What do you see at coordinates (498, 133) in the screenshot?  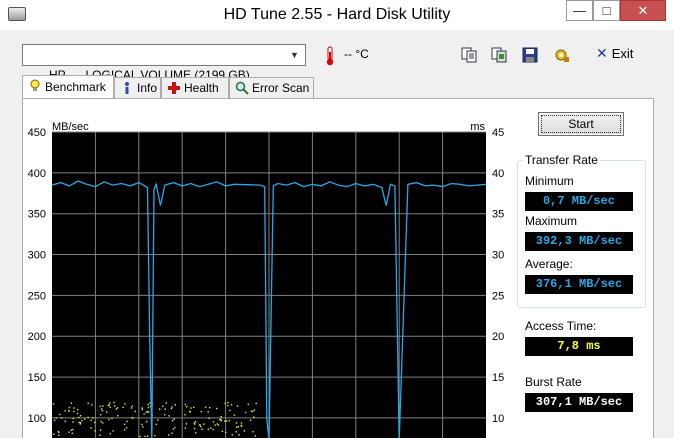 I see `y-tick-right: 45` at bounding box center [498, 133].